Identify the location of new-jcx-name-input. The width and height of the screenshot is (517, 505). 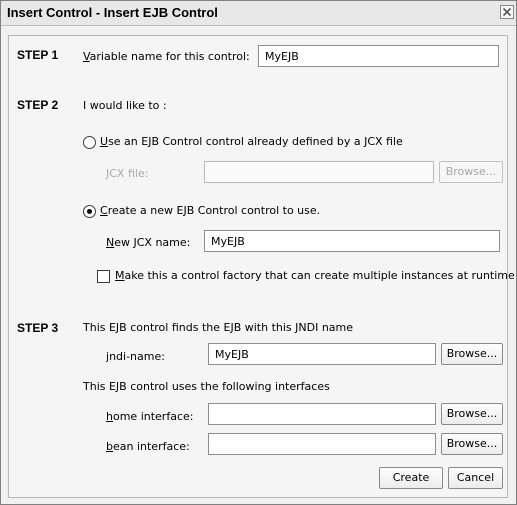
(352, 241).